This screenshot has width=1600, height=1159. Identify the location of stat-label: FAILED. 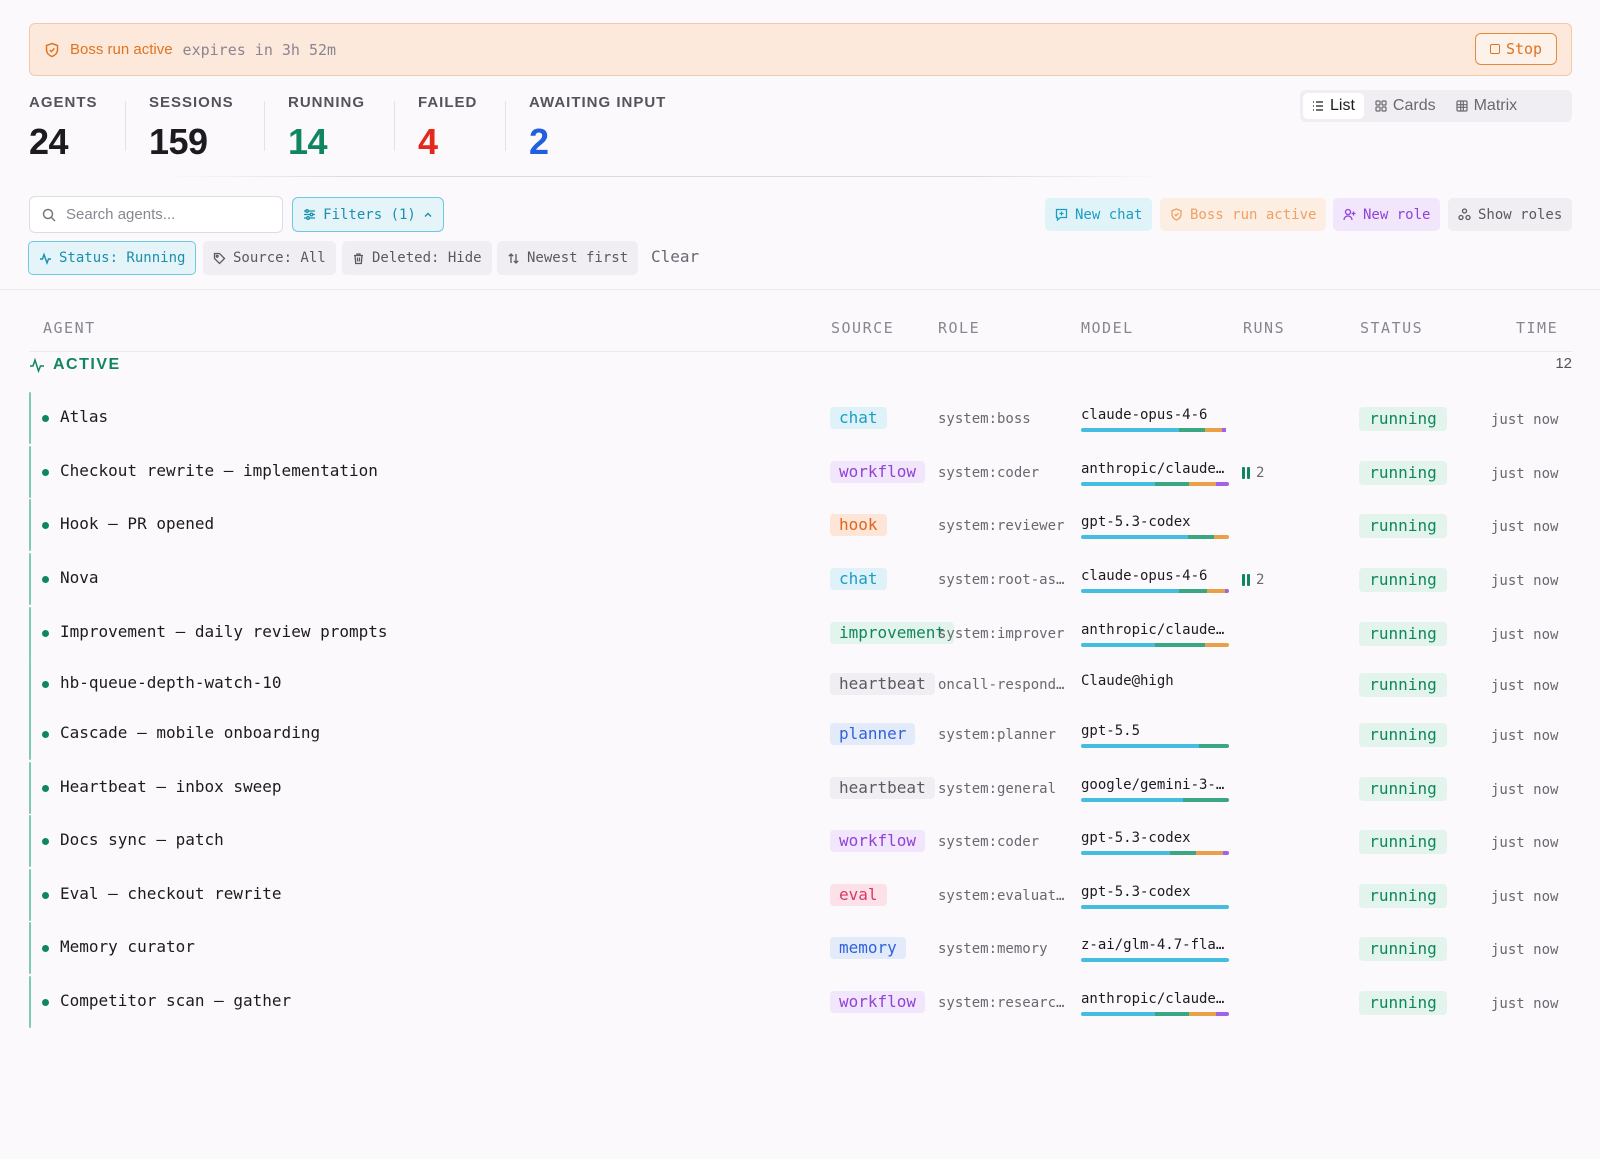
(448, 102).